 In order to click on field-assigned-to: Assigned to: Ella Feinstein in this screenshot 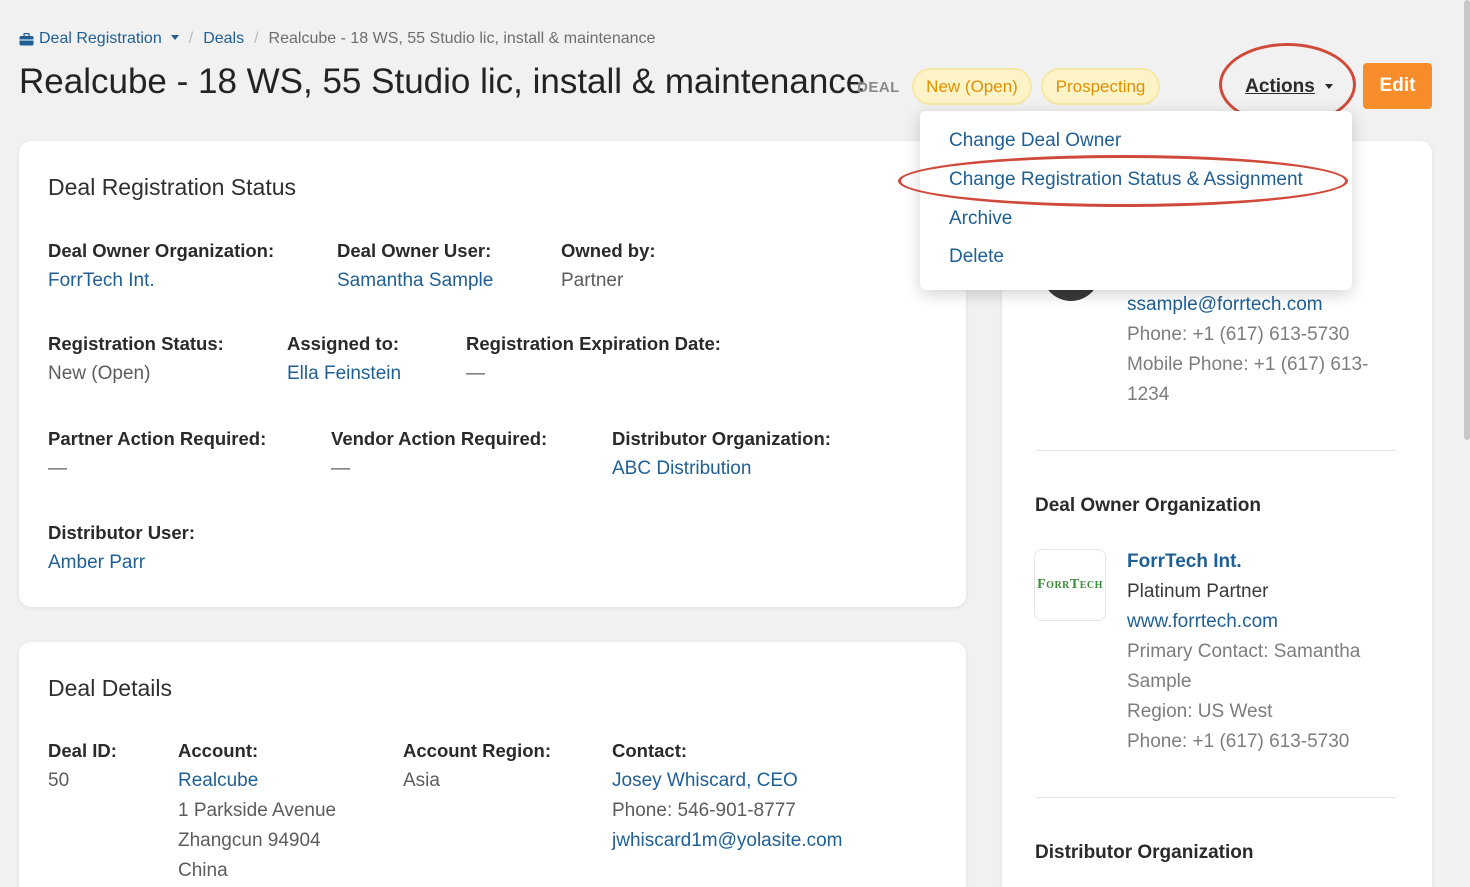, I will do `click(344, 359)`.